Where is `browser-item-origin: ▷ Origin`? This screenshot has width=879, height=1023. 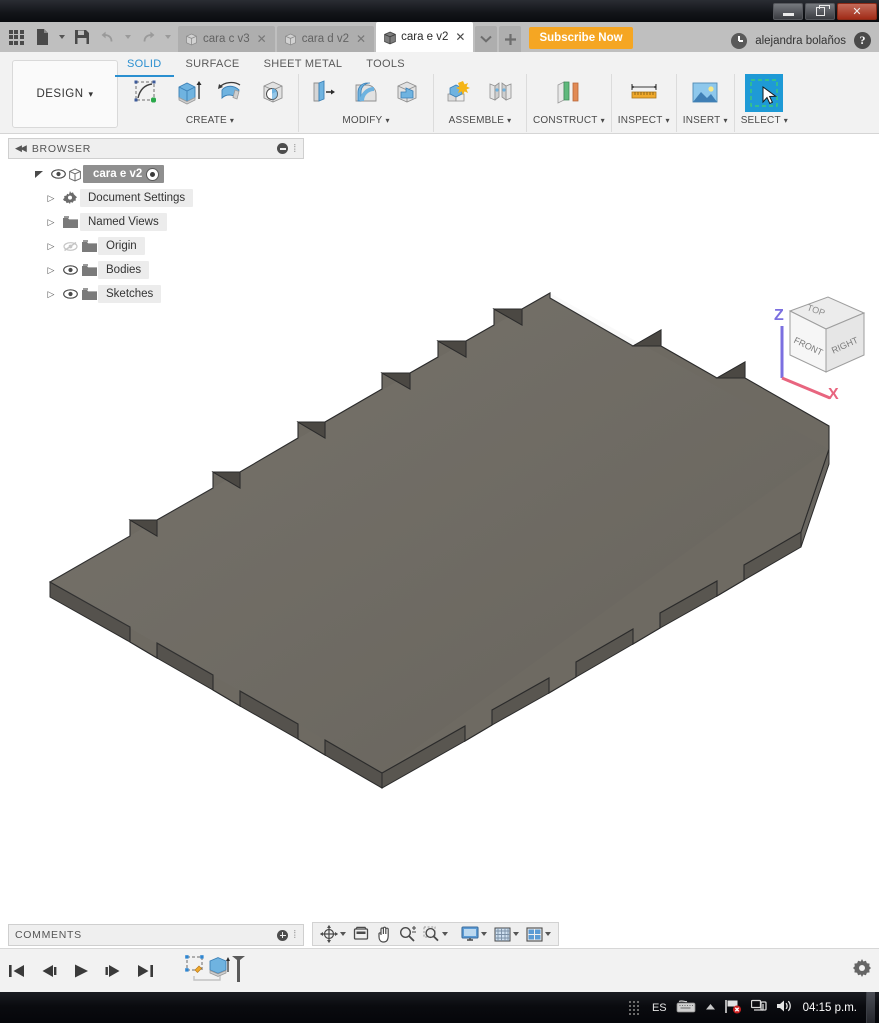 browser-item-origin: ▷ Origin is located at coordinates (156, 246).